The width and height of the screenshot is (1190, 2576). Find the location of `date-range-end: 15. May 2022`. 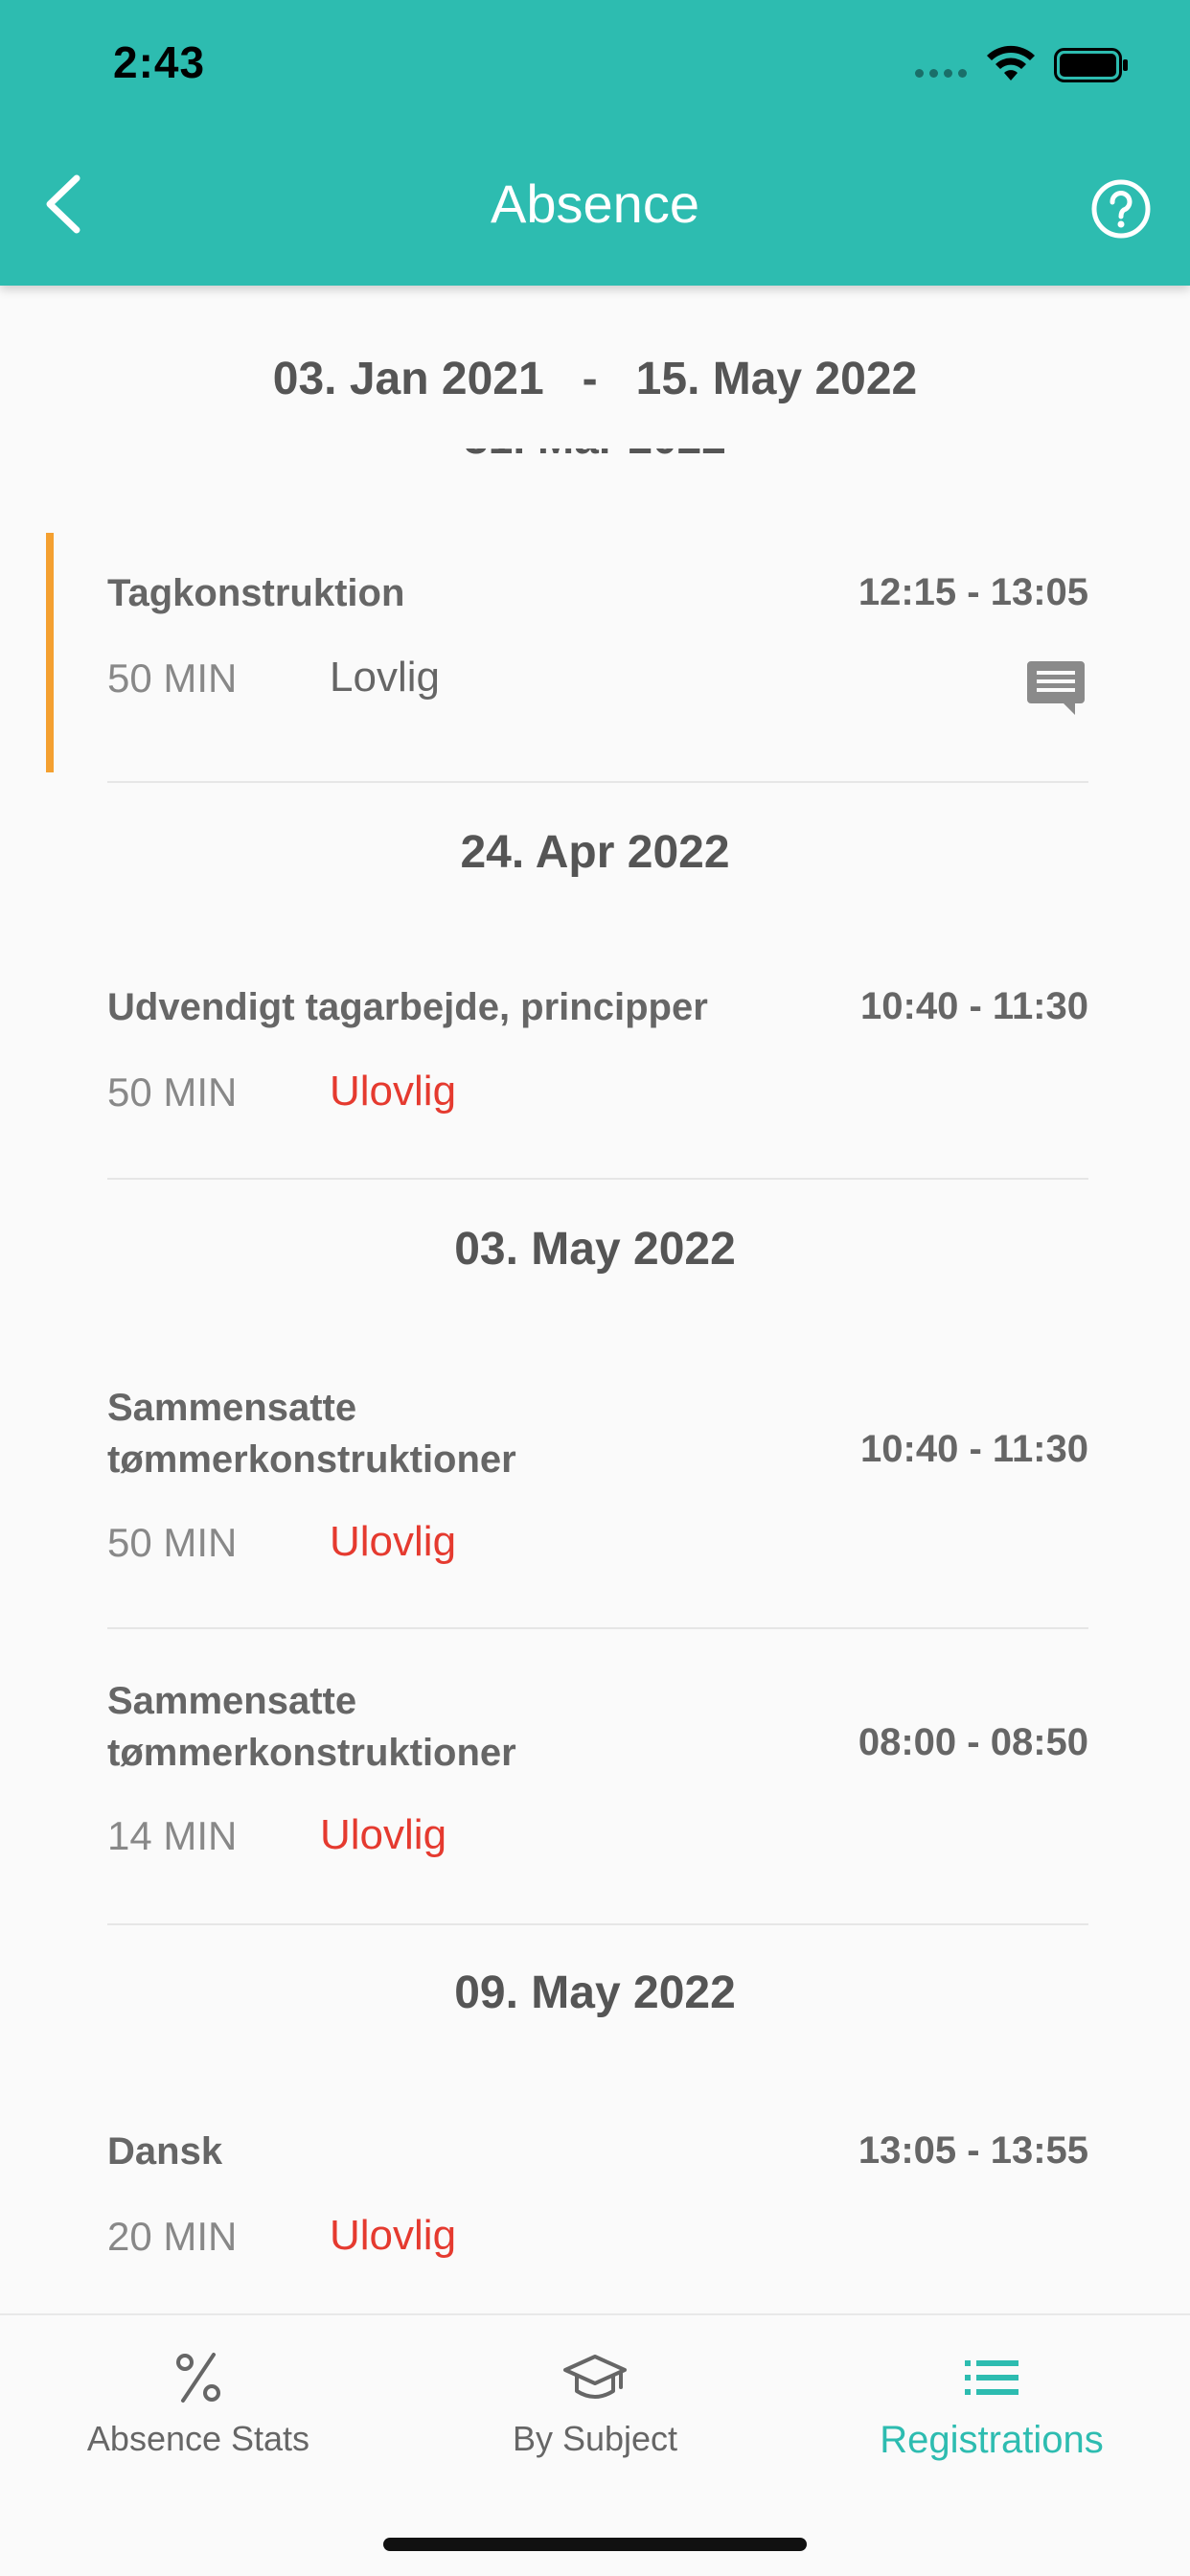

date-range-end: 15. May 2022 is located at coordinates (777, 379).